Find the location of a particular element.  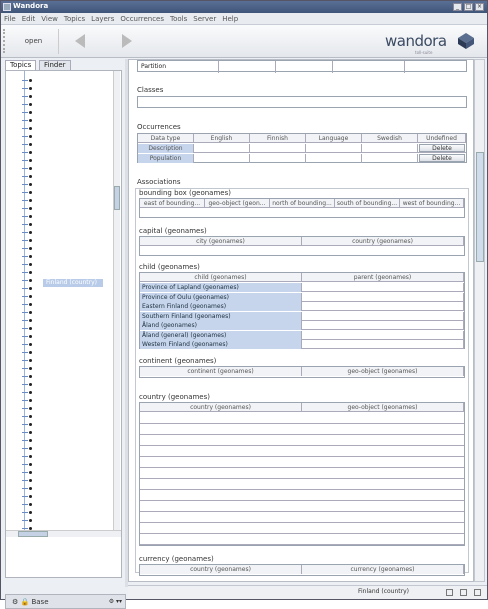

column-header: Data type is located at coordinates (166, 138).